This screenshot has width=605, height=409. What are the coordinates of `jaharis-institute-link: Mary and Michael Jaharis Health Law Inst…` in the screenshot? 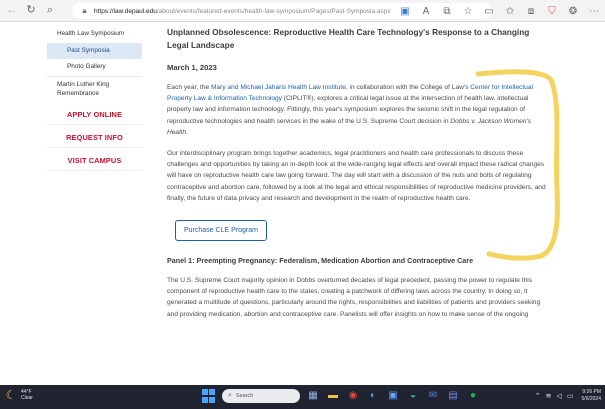 It's located at (278, 87).